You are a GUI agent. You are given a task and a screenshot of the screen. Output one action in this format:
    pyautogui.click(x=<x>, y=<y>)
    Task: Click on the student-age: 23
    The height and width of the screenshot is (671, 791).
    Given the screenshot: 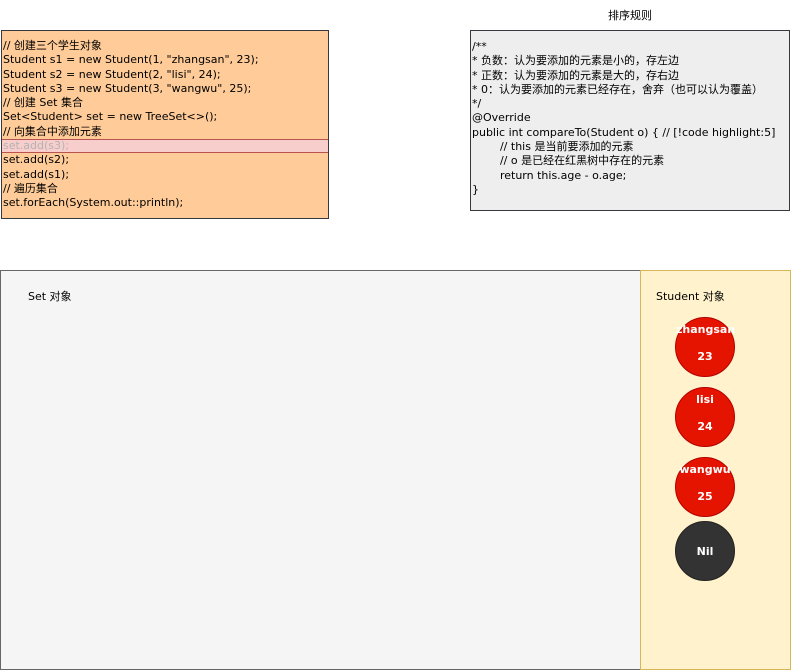 What is the action you would take?
    pyautogui.click(x=705, y=356)
    